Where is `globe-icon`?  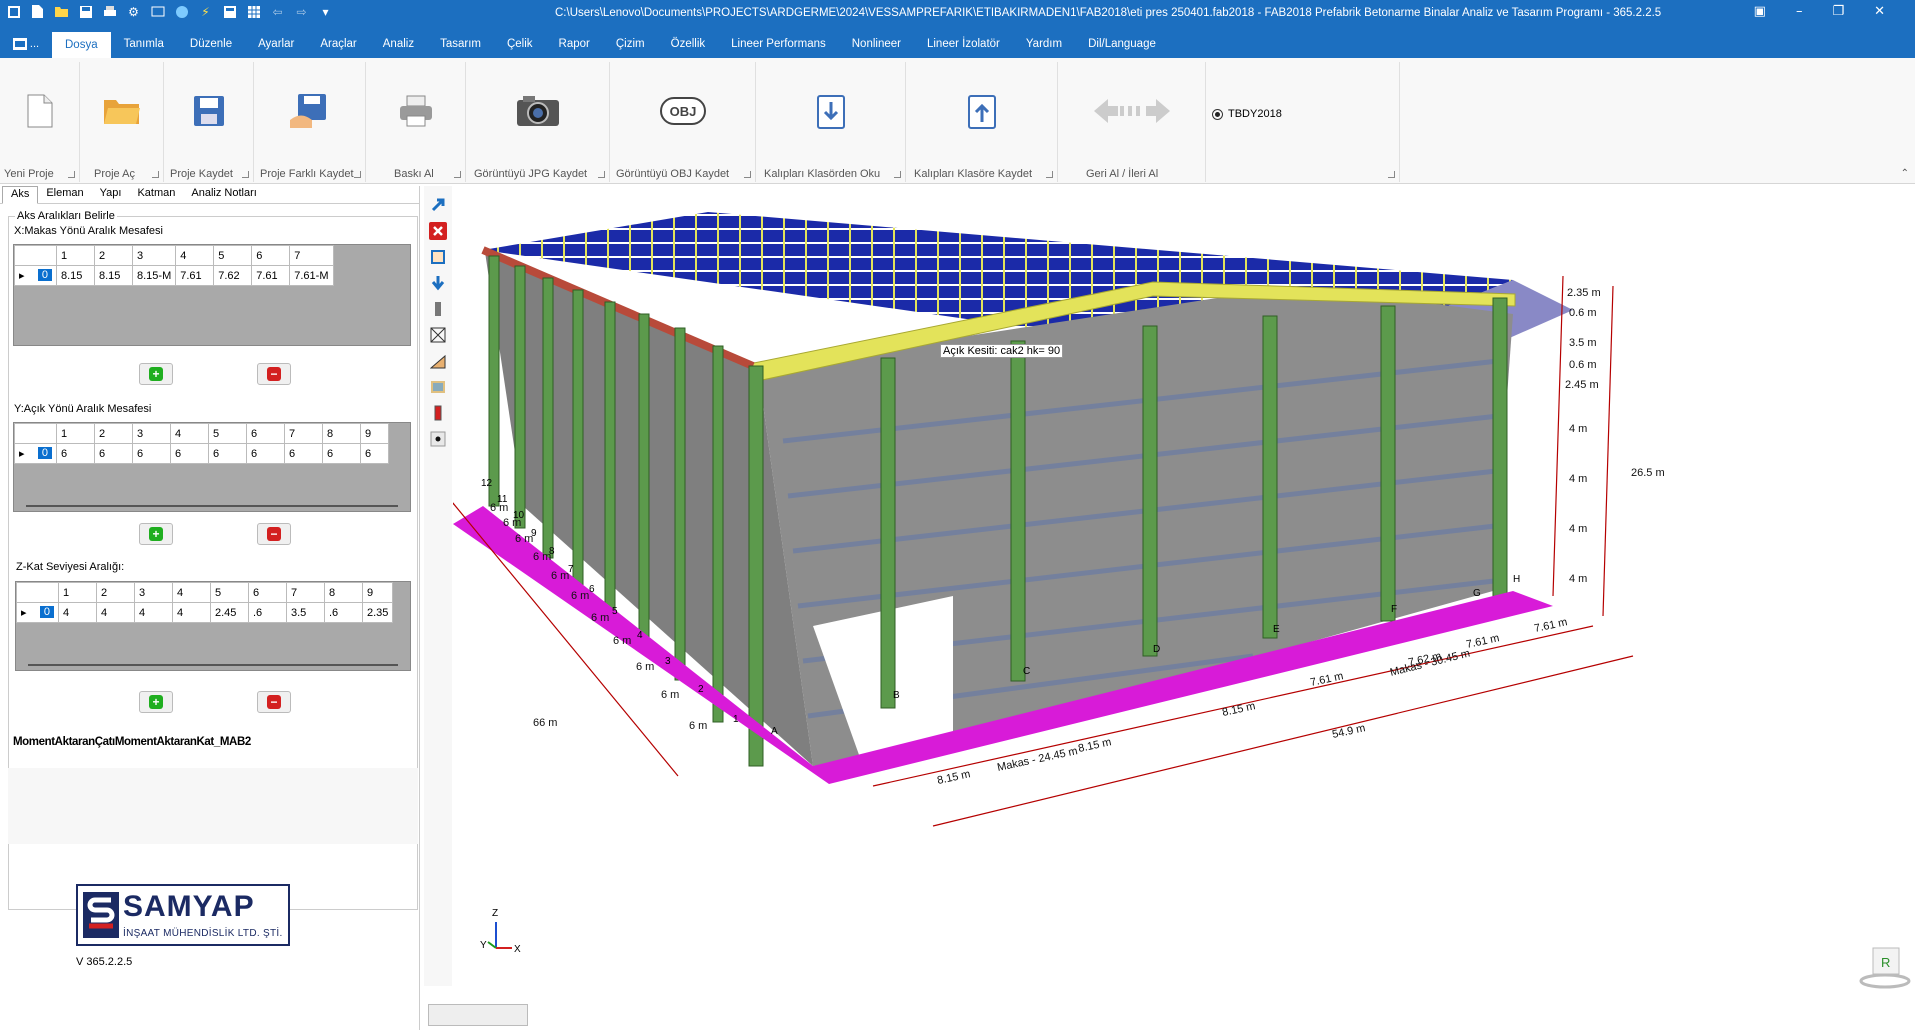
globe-icon is located at coordinates (181, 11).